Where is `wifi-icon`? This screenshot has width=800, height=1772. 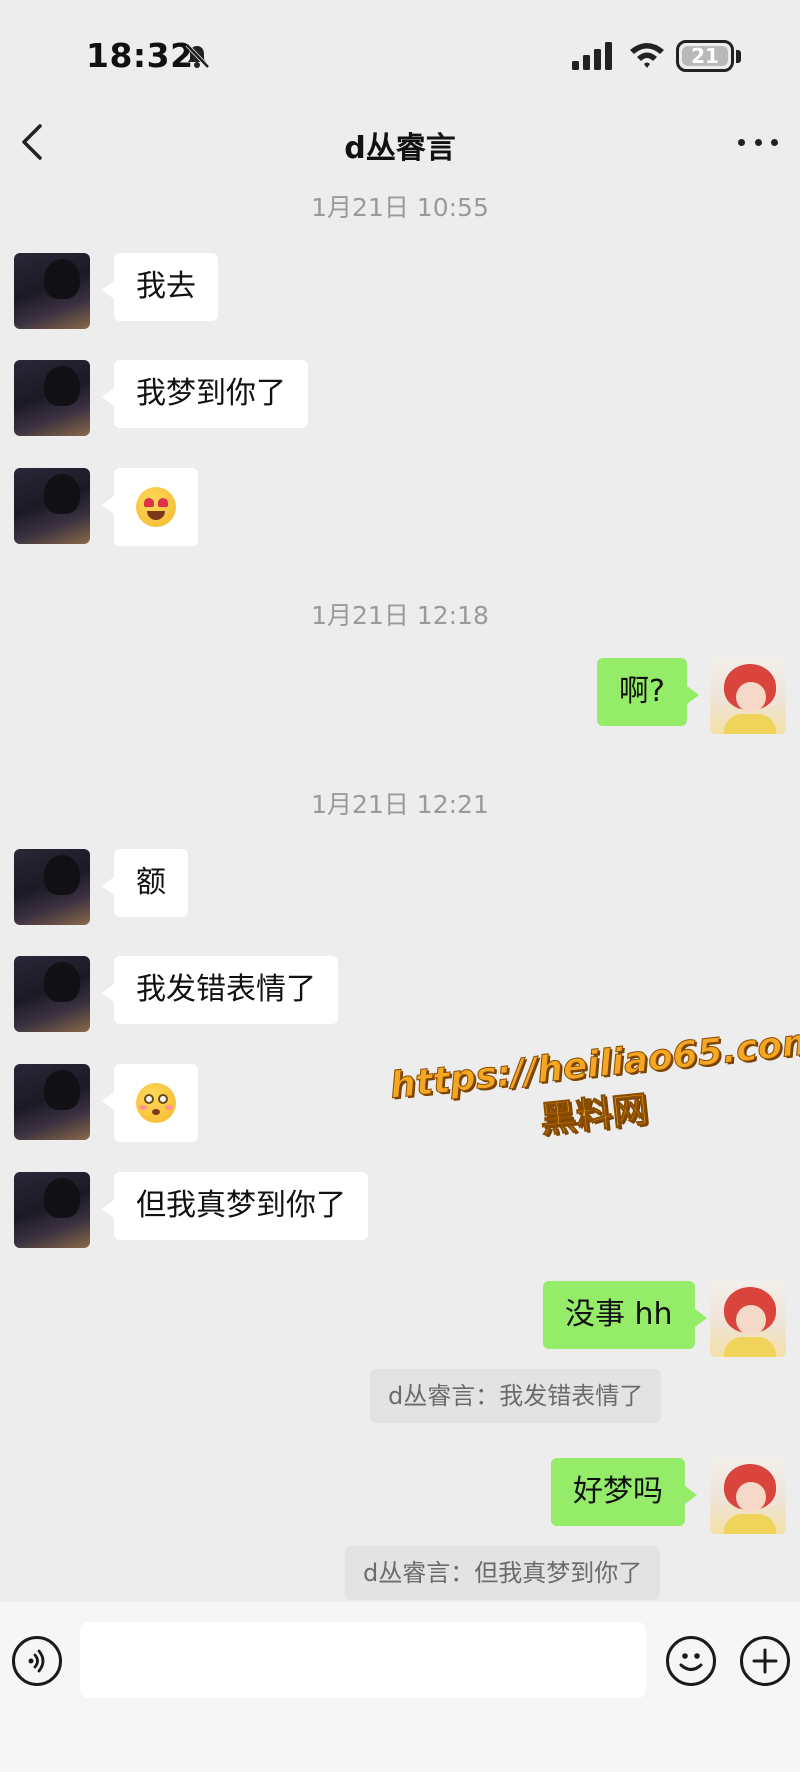 wifi-icon is located at coordinates (647, 55).